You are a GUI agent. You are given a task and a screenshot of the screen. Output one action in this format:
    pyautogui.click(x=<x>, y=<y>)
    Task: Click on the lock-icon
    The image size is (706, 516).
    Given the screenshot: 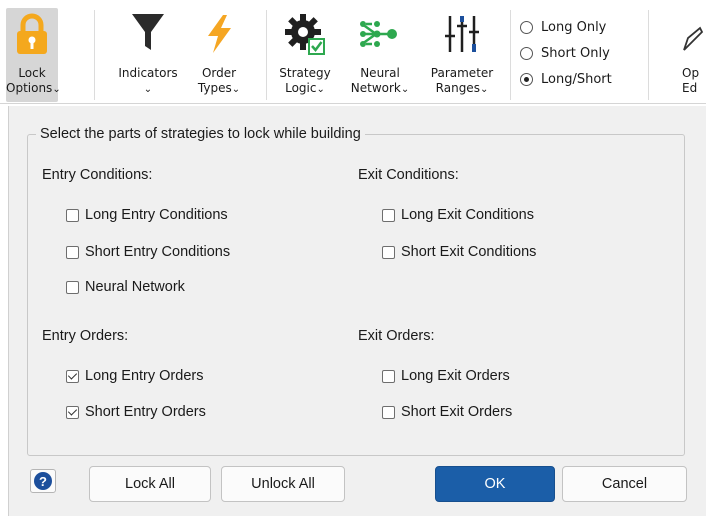 What is the action you would take?
    pyautogui.click(x=32, y=36)
    